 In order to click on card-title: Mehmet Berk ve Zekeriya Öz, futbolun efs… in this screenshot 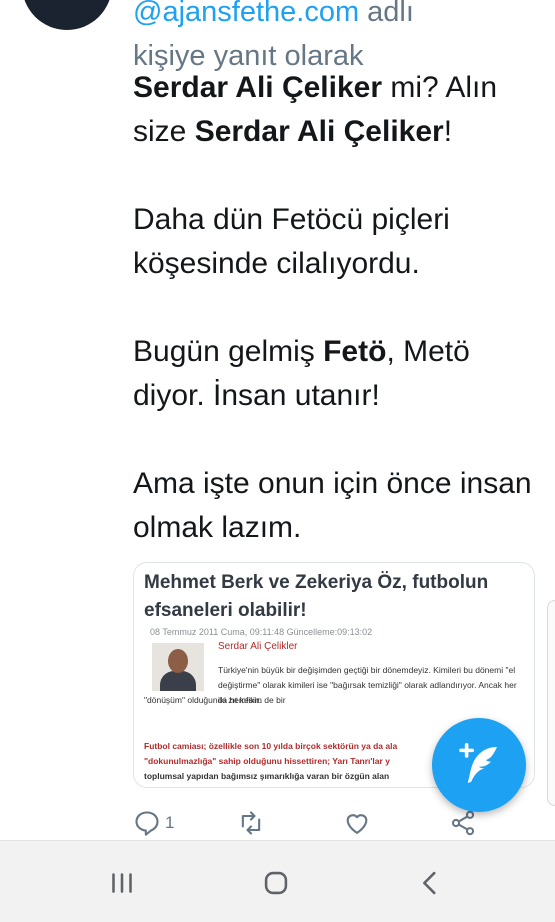, I will do `click(316, 596)`.